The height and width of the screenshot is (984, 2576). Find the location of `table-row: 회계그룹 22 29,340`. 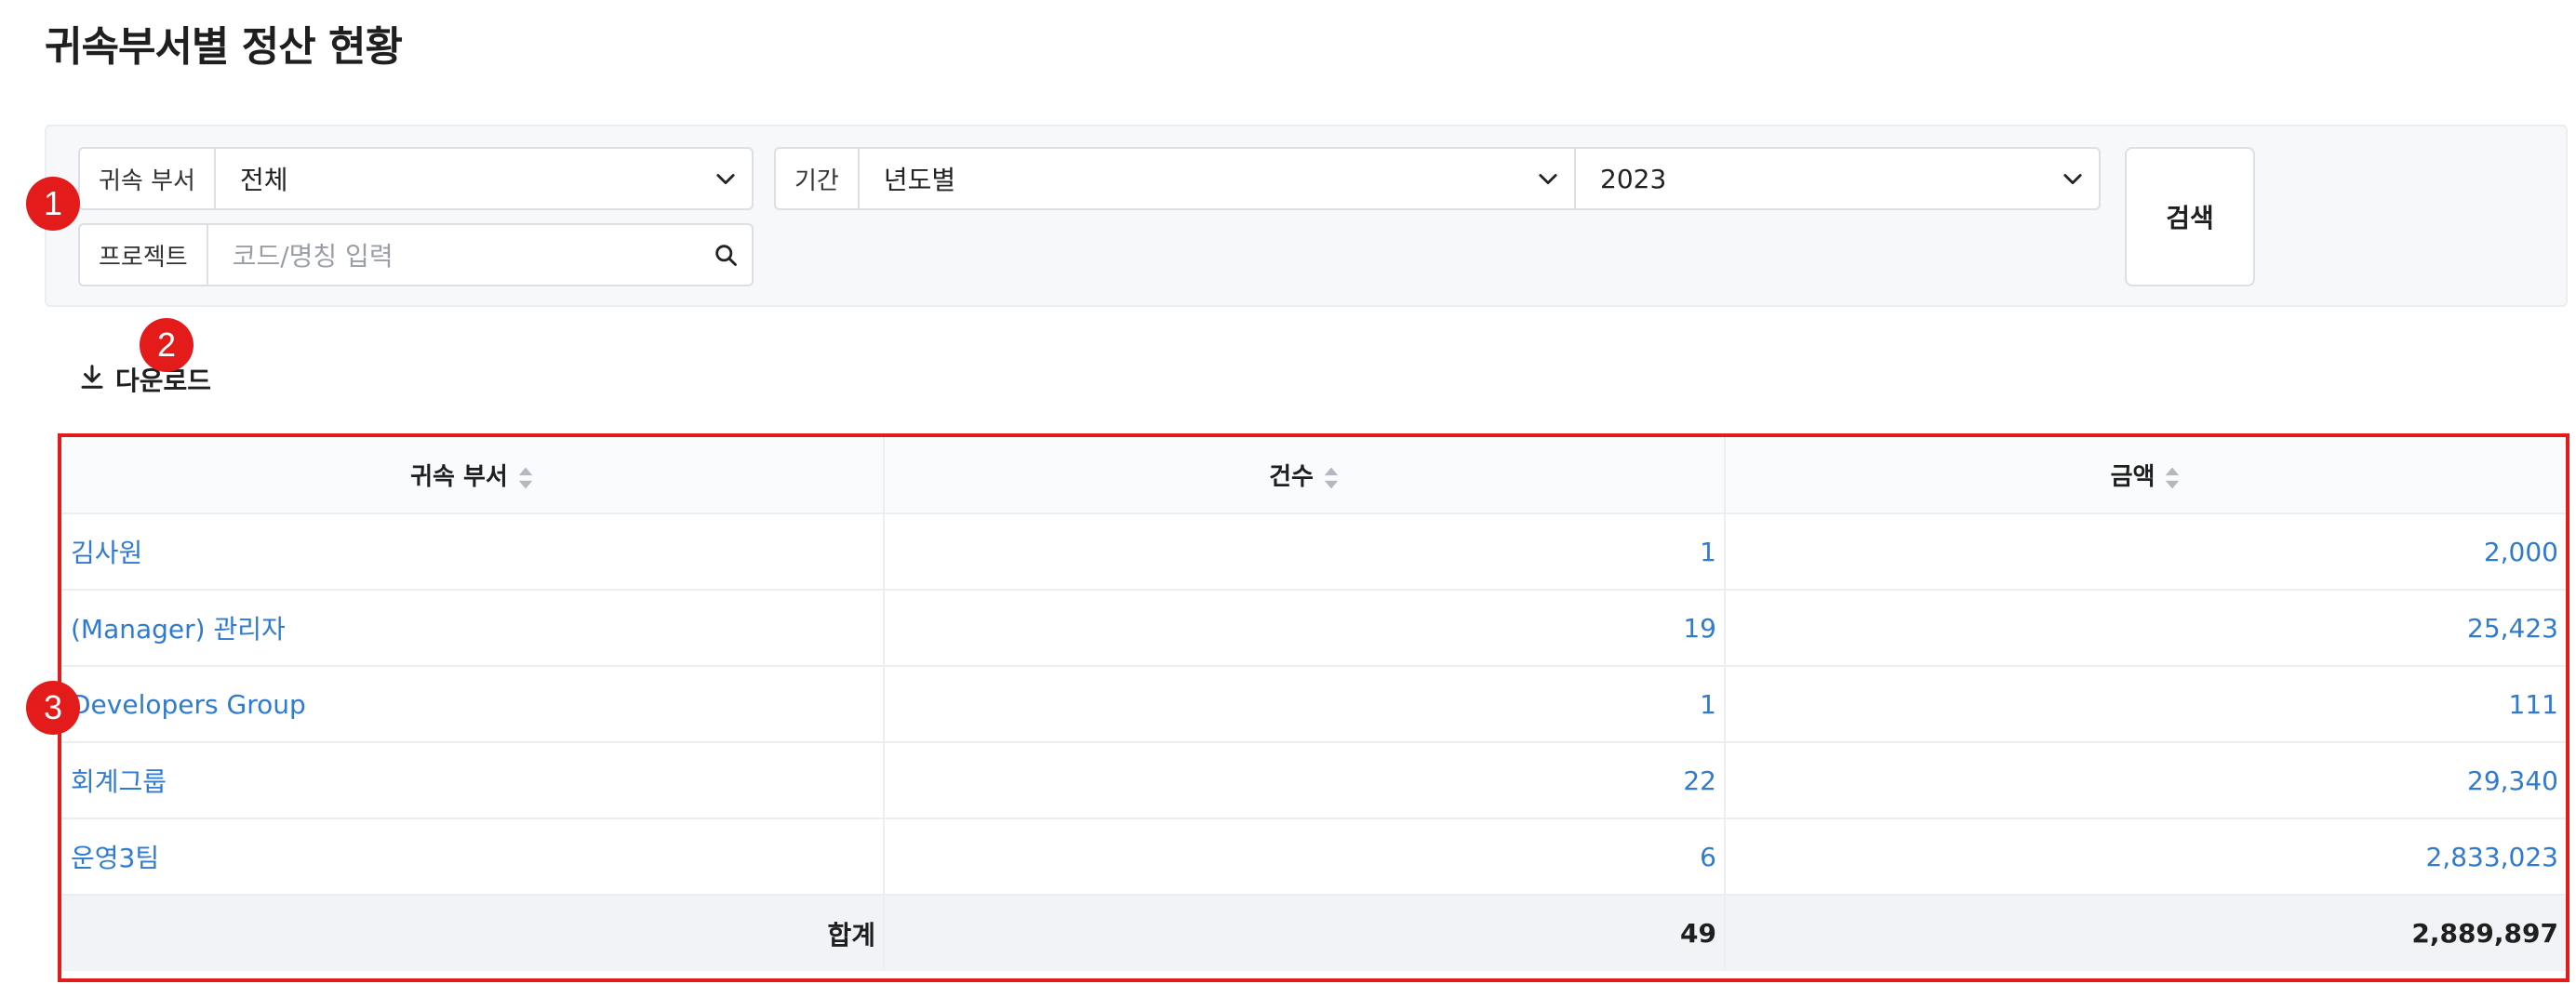

table-row: 회계그룹 22 29,340 is located at coordinates (1313, 780).